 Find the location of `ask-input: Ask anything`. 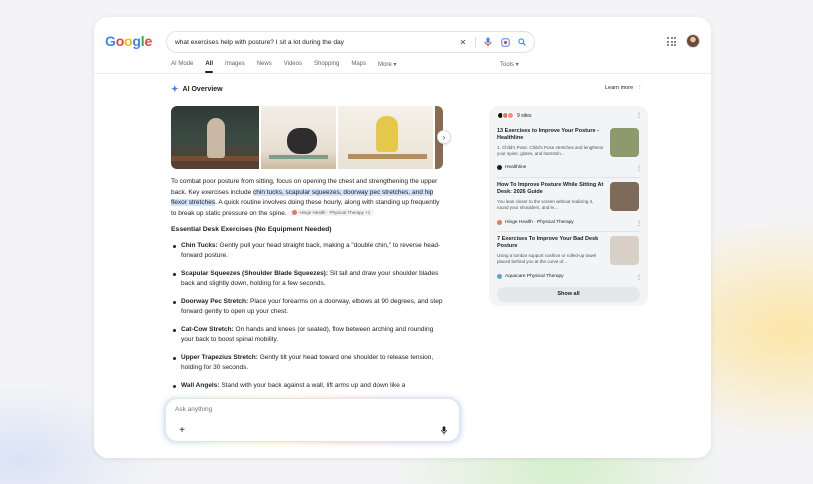

ask-input: Ask anything is located at coordinates (193, 409).